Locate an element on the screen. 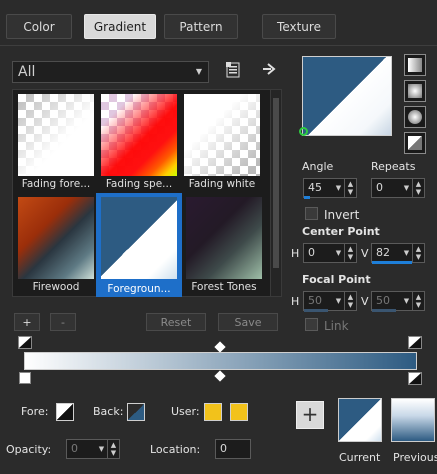  opacity-value: 0 is located at coordinates (74, 448).